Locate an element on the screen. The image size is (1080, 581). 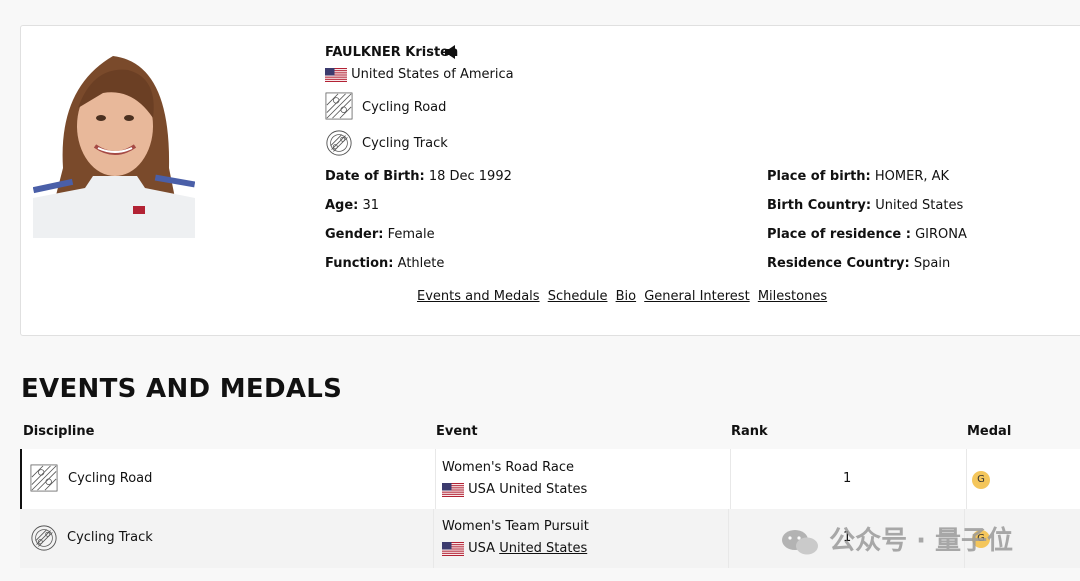
row2-team: USA United States is located at coordinates (514, 548).